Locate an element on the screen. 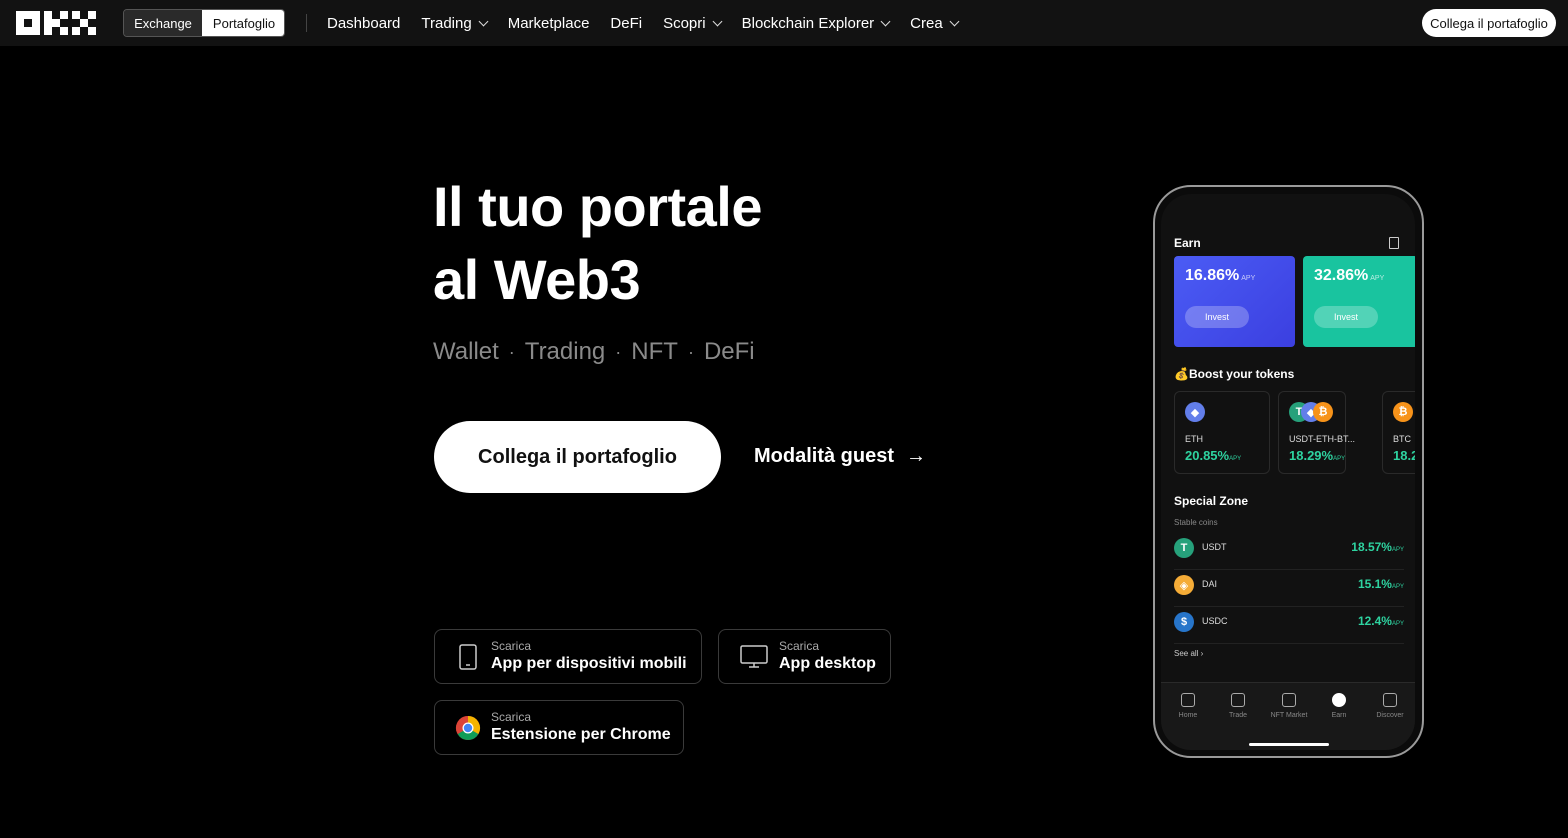 The image size is (1568, 838). connect-wallet-button-nav: Collega il portafoglio is located at coordinates (1489, 23).